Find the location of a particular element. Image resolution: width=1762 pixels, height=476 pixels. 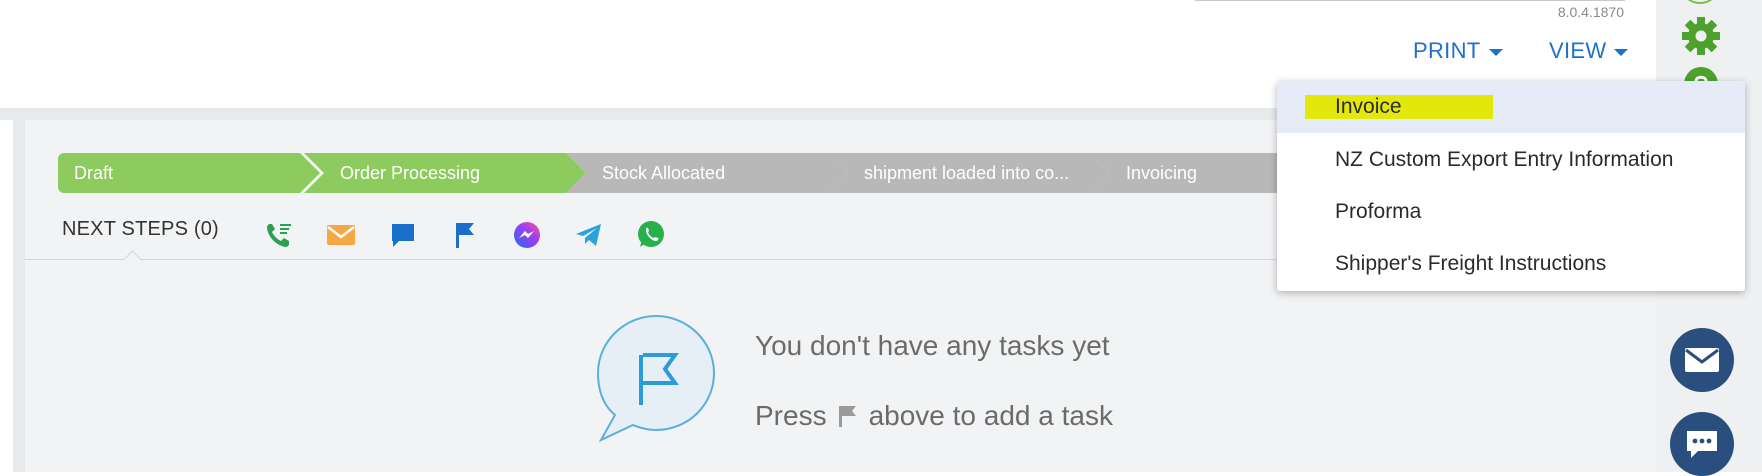

stage-label: Invoicing is located at coordinates (1162, 173).